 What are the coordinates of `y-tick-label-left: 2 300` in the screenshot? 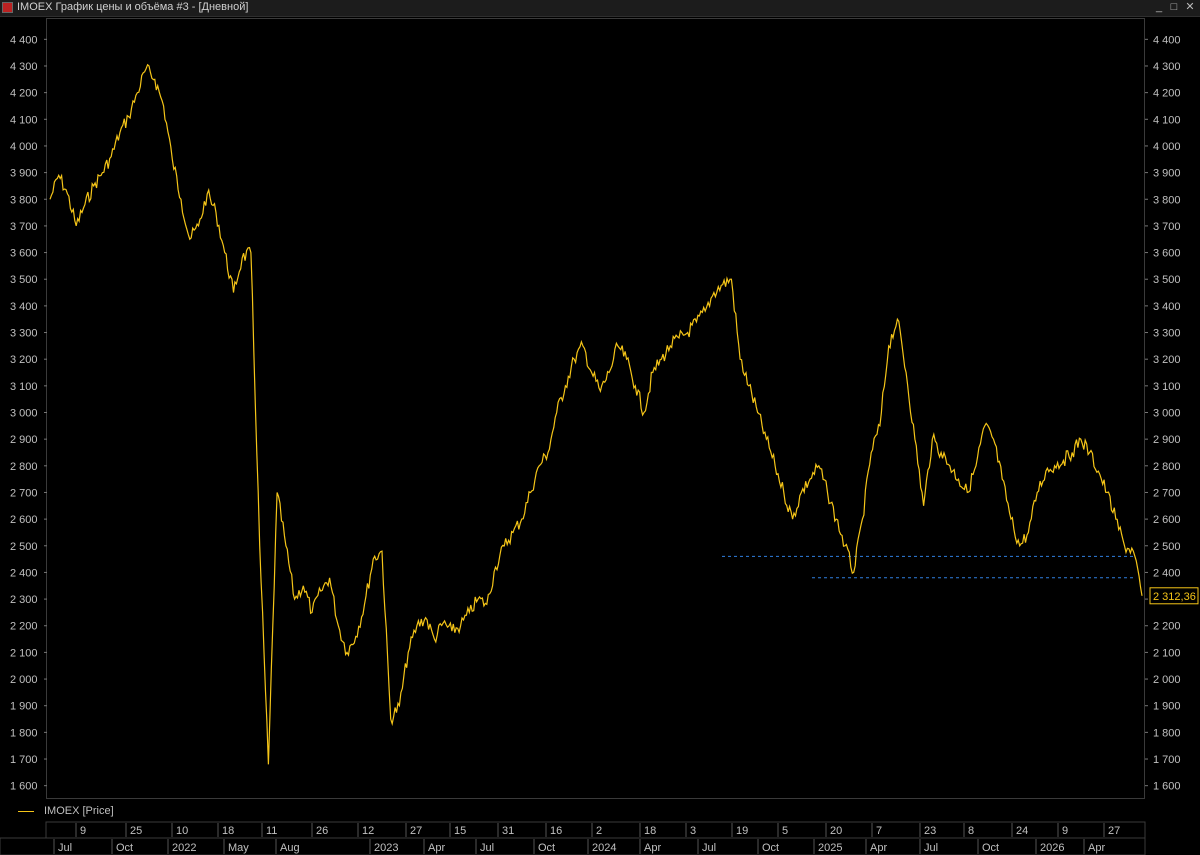 It's located at (24, 600).